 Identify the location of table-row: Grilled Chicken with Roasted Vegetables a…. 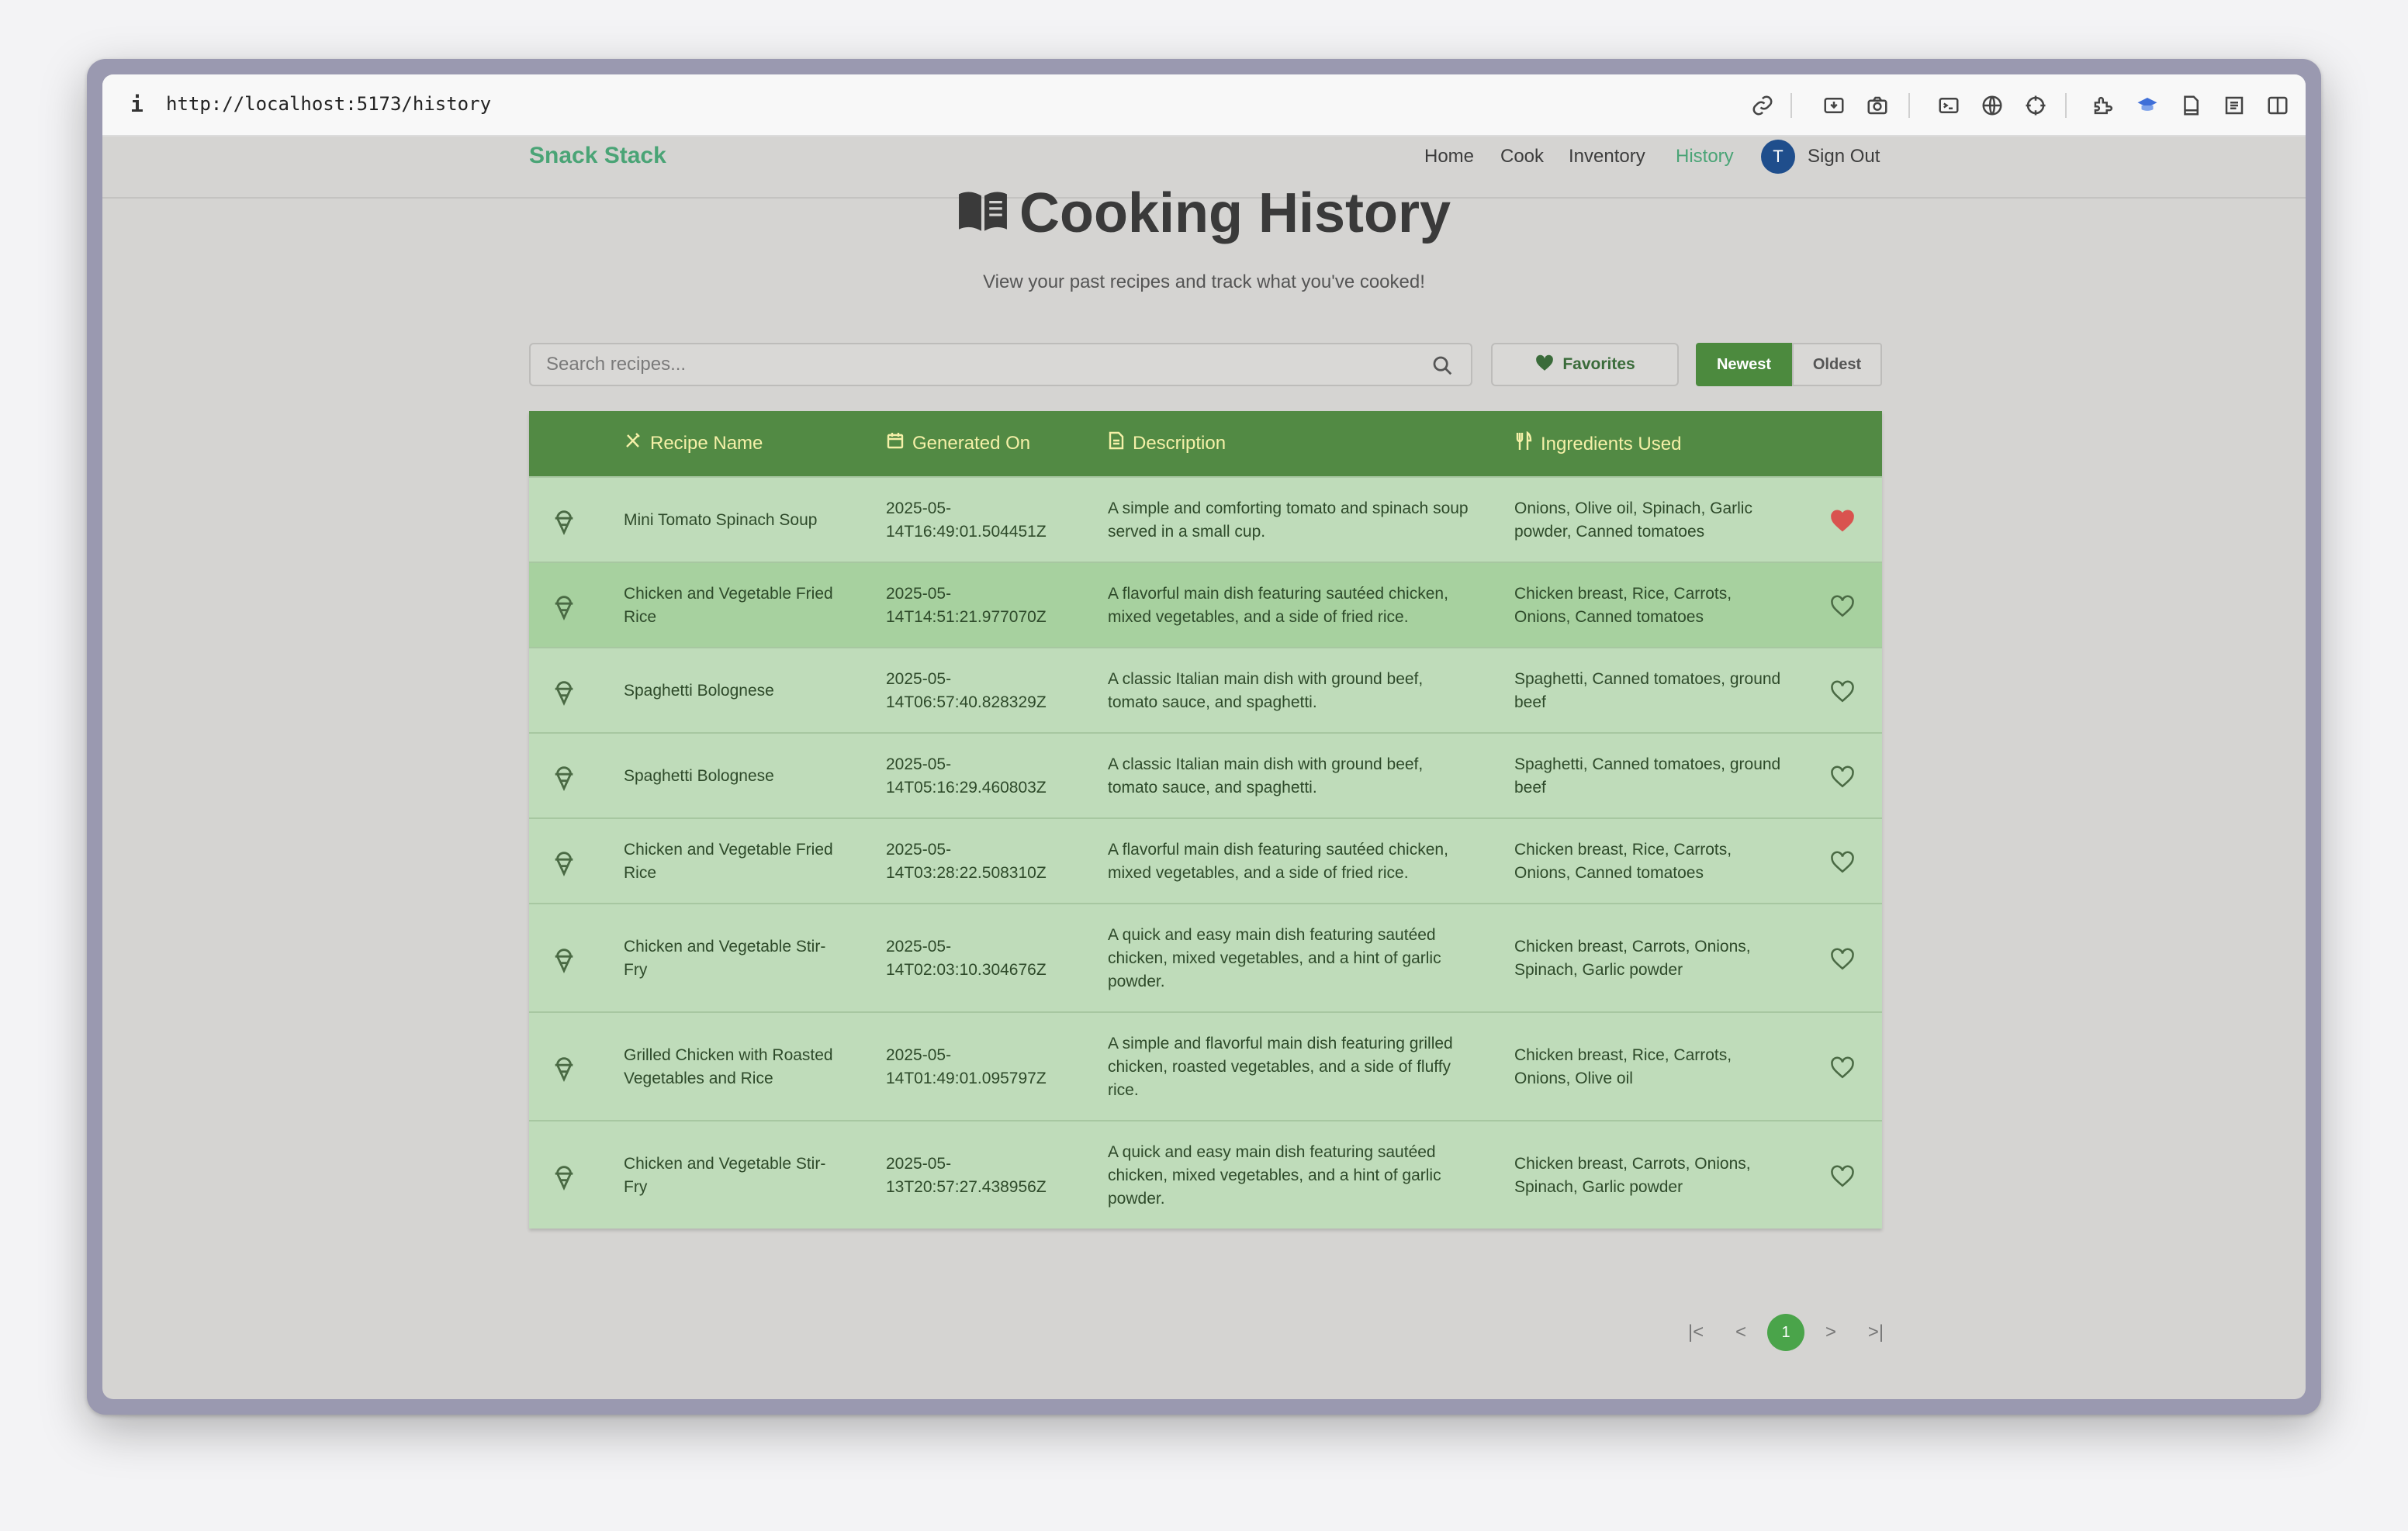
(1205, 1065).